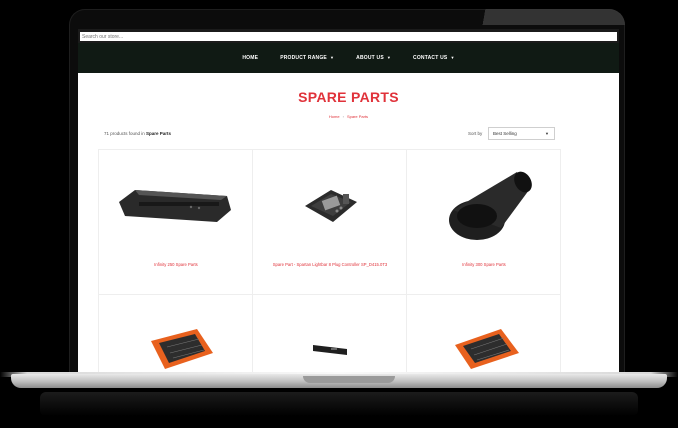 This screenshot has height=428, width=678. I want to click on product-name: Infinity 250 Spare Parts, so click(176, 264).